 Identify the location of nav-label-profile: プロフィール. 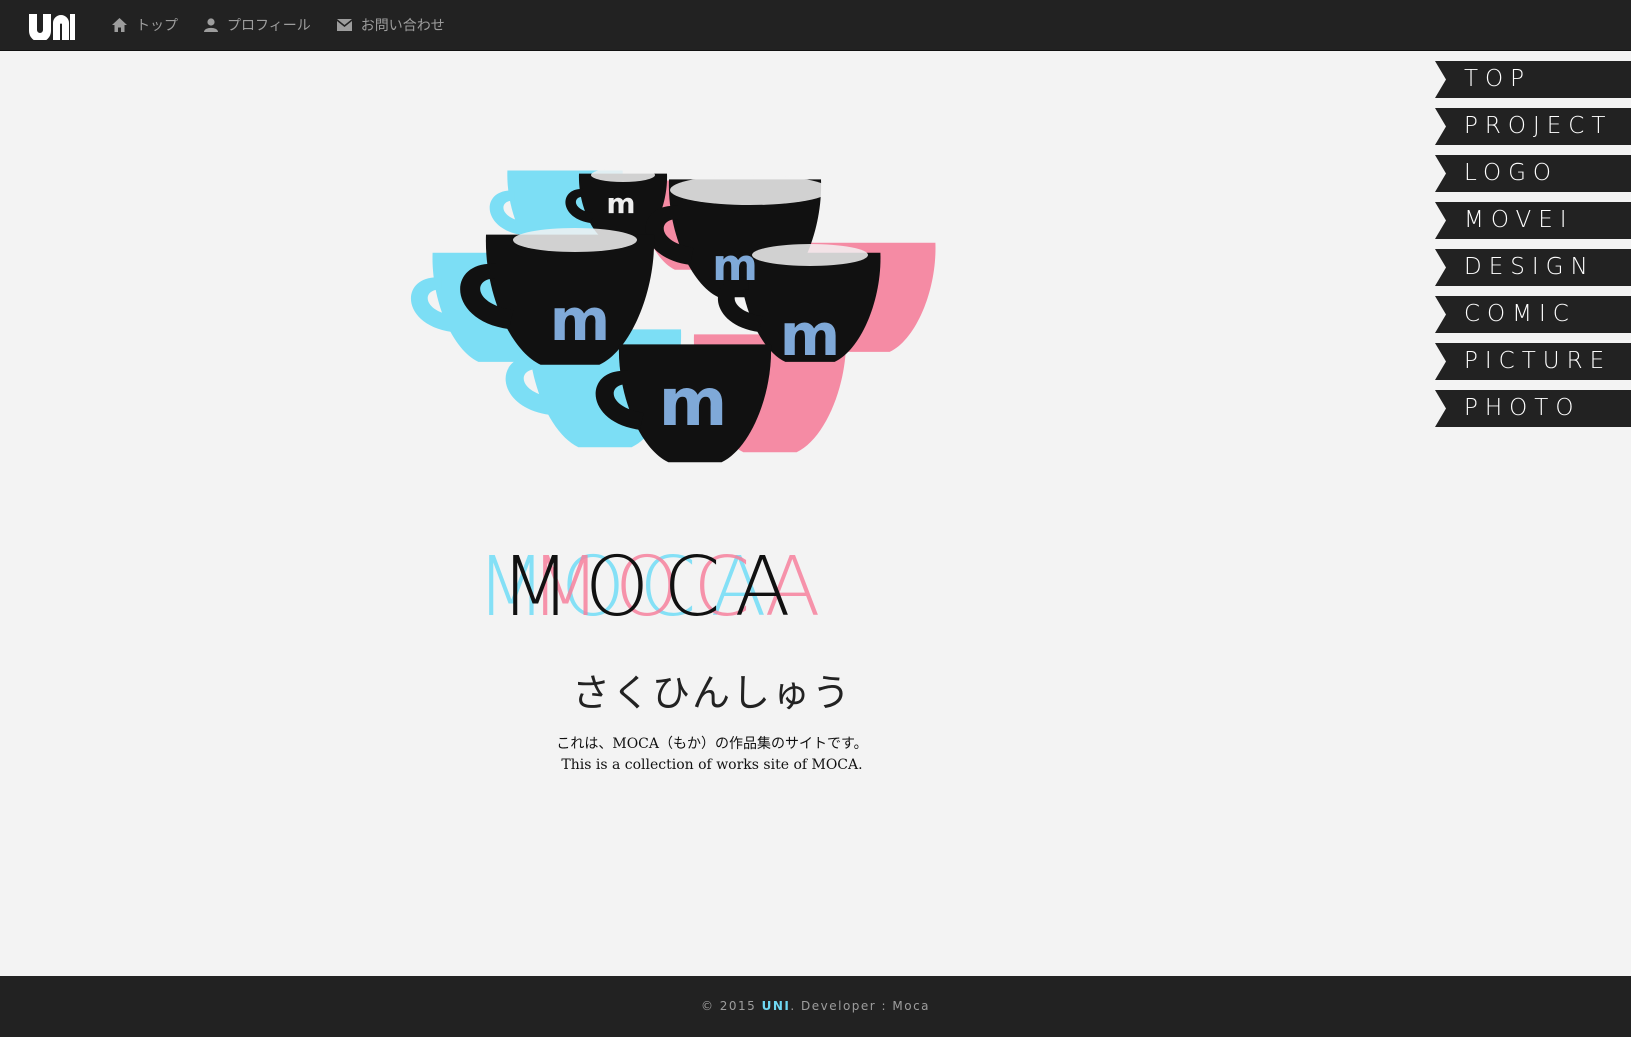
(269, 26).